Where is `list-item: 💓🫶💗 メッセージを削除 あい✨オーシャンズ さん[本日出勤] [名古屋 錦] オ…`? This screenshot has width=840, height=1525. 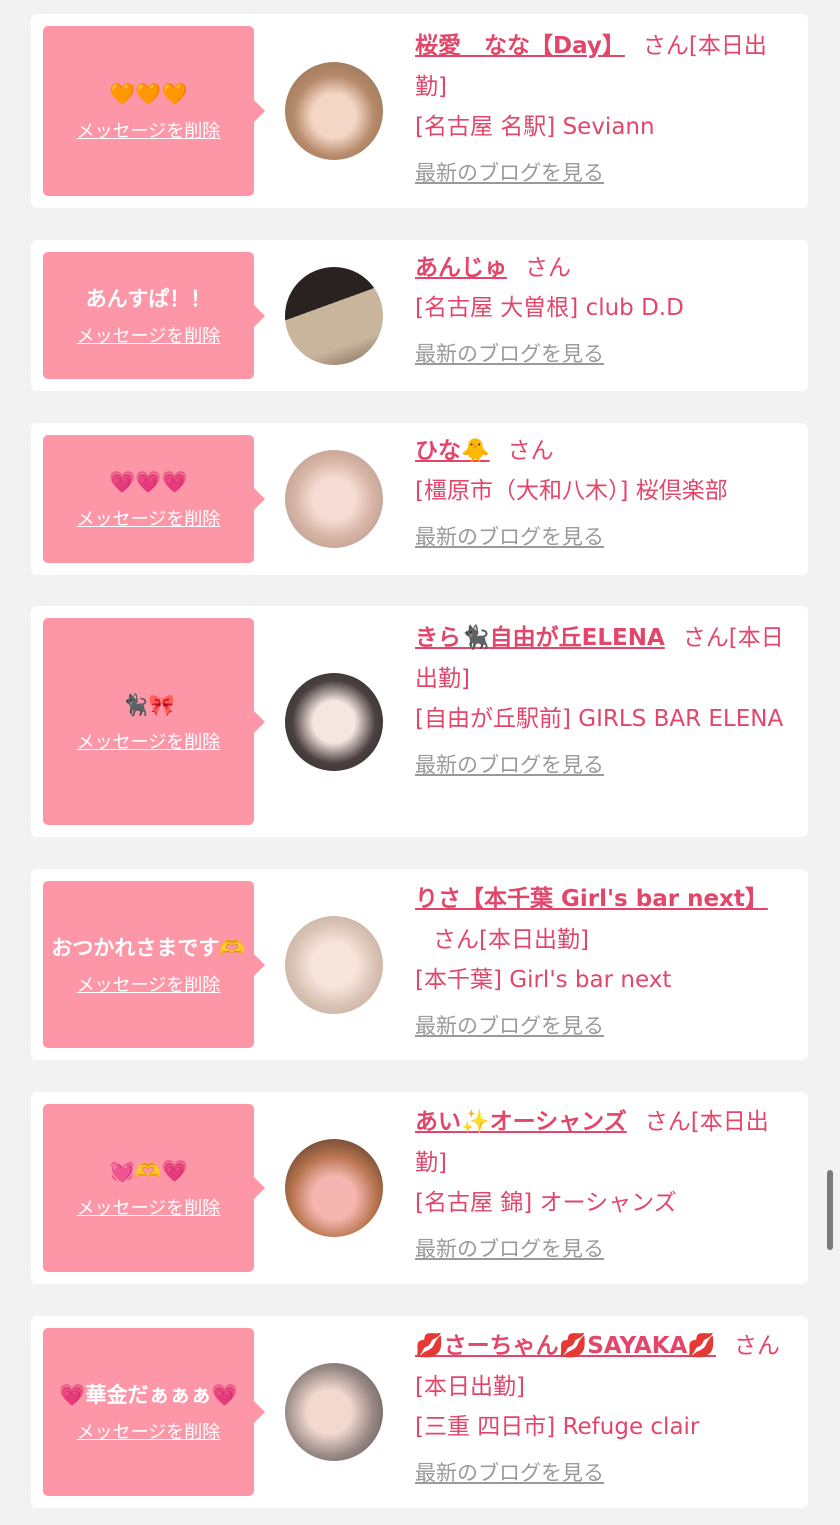 list-item: 💓🫶💗 メッセージを削除 あい✨オーシャンズ さん[本日出勤] [名古屋 錦] オ… is located at coordinates (419, 1188).